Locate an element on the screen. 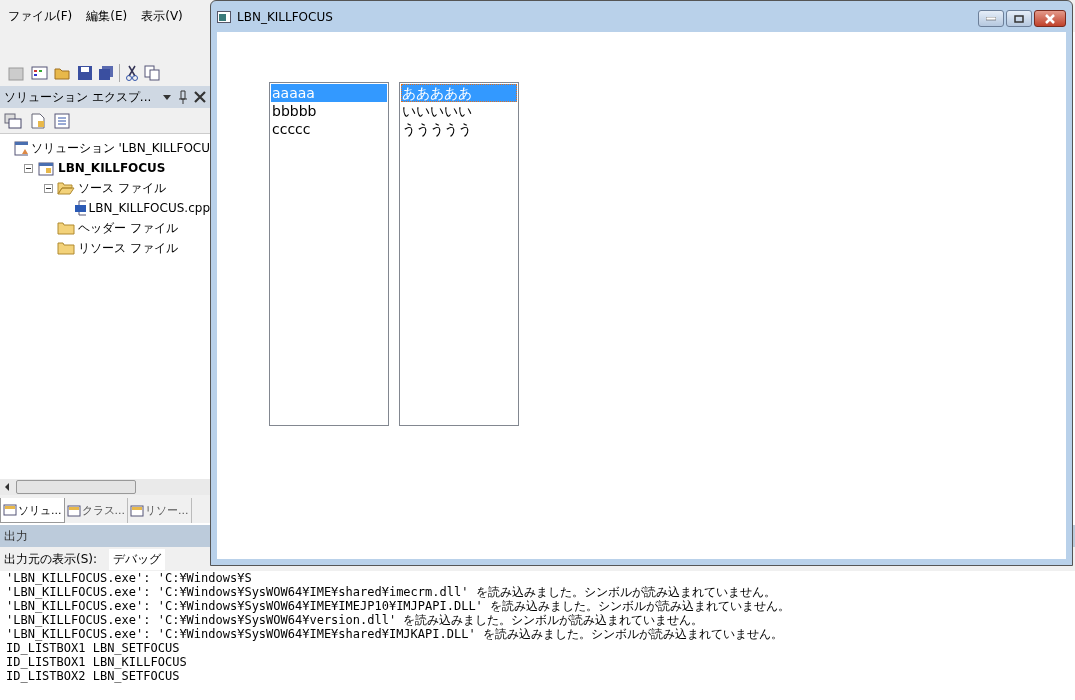 The image size is (1075, 700). output-title: 出力 is located at coordinates (16, 536).